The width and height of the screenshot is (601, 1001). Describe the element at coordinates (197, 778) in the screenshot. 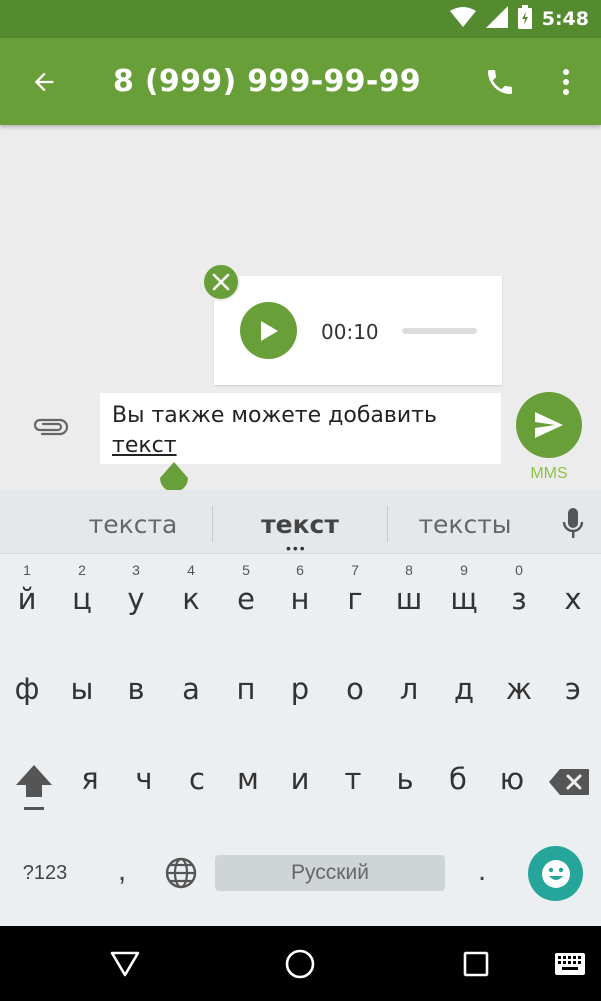

I see `key-row3-3: с` at that location.